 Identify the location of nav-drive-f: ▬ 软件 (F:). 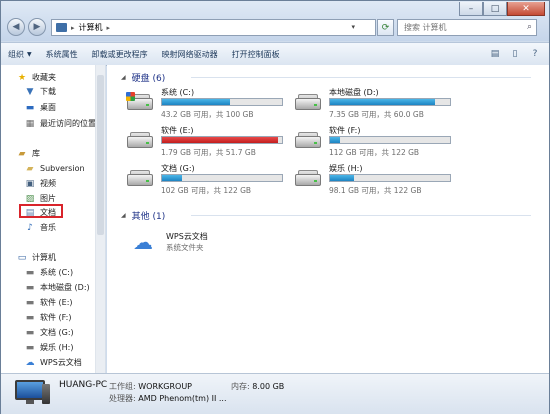
(48, 317).